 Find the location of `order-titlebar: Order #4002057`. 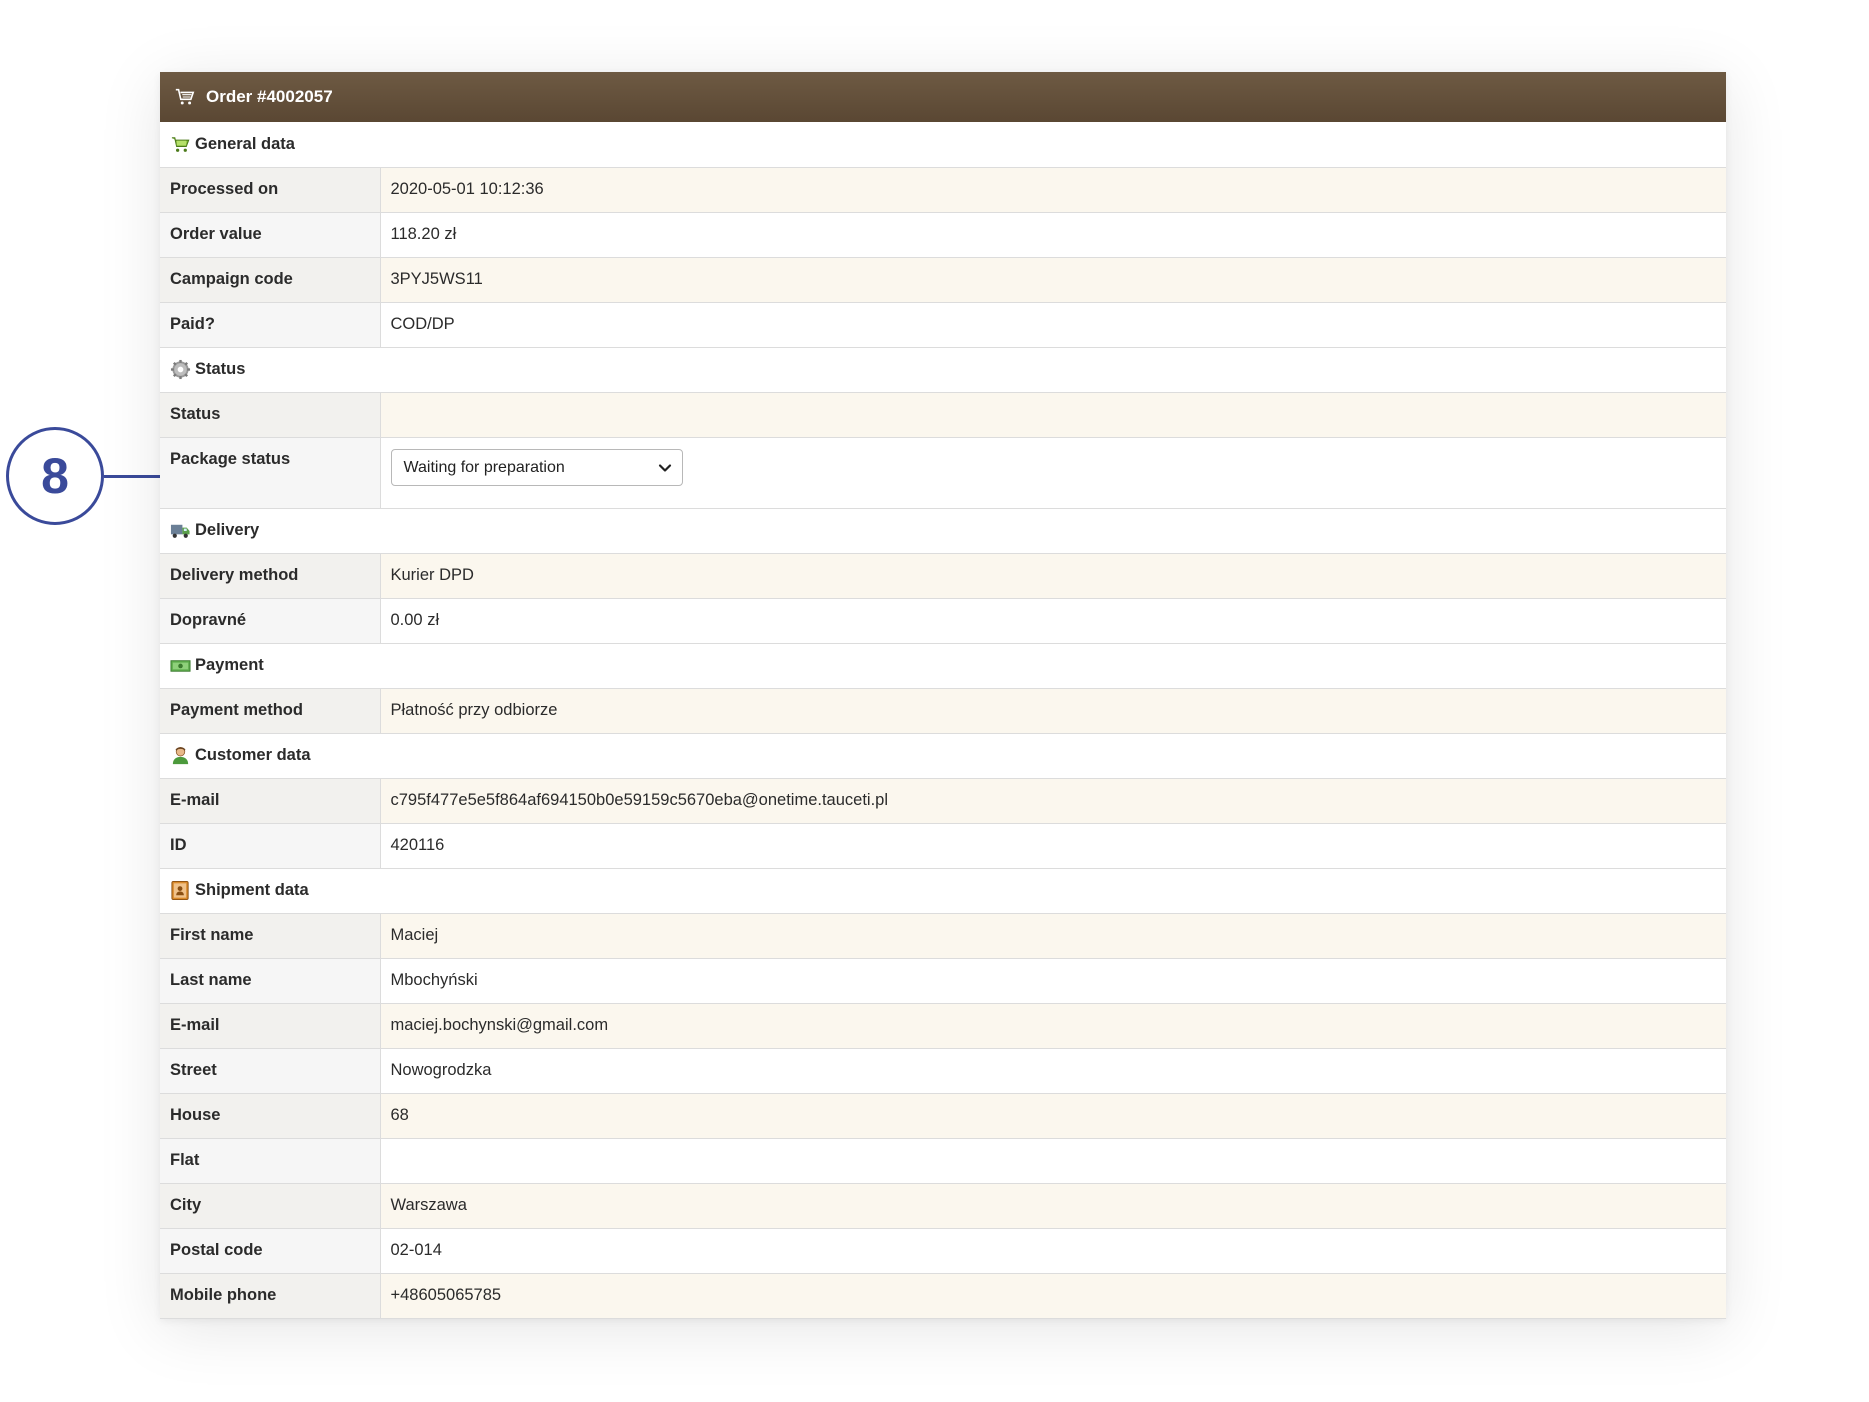

order-titlebar: Order #4002057 is located at coordinates (943, 97).